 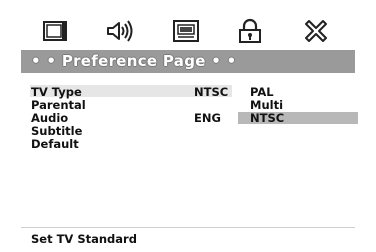 I want to click on tab-general, so click(x=56, y=33).